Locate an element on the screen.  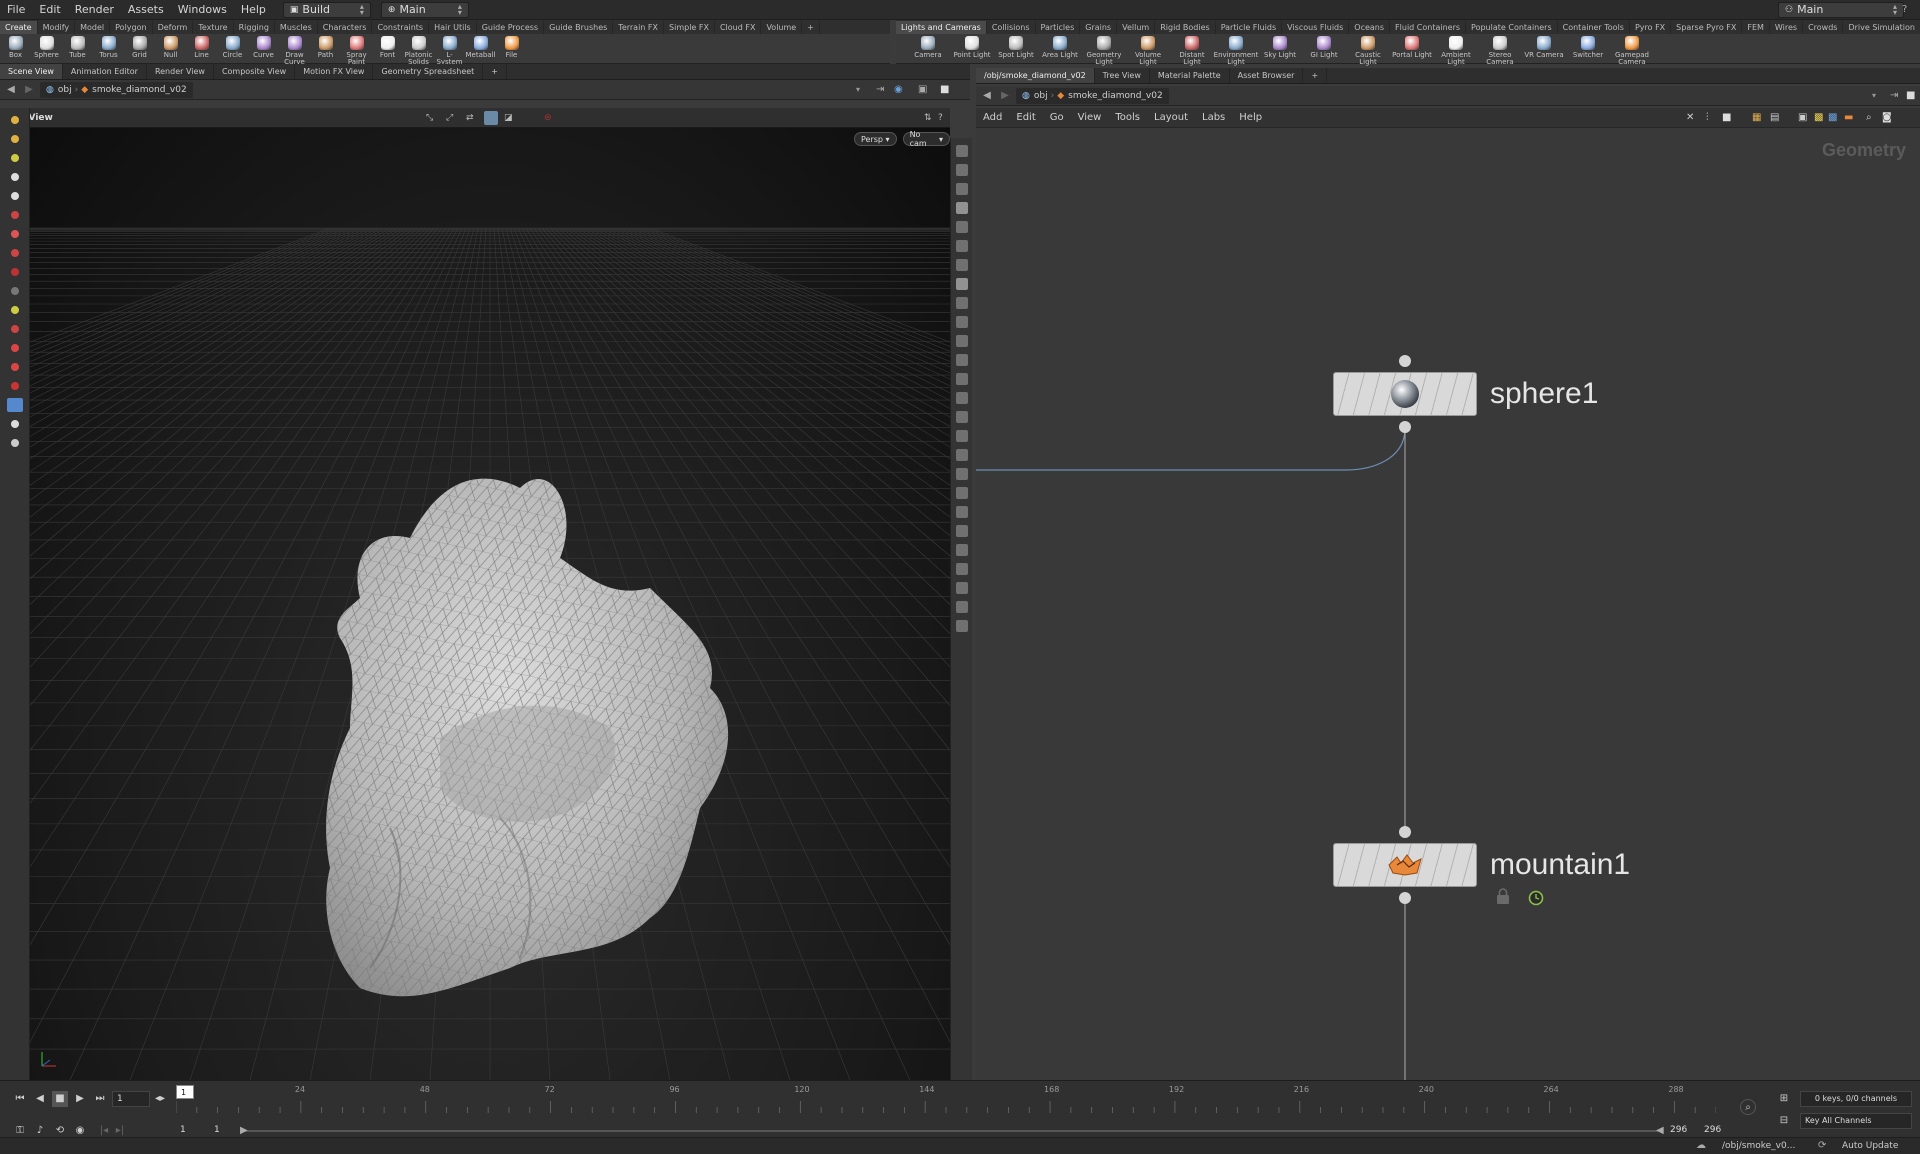
tool-metaball: Metaball is located at coordinates (480, 46).